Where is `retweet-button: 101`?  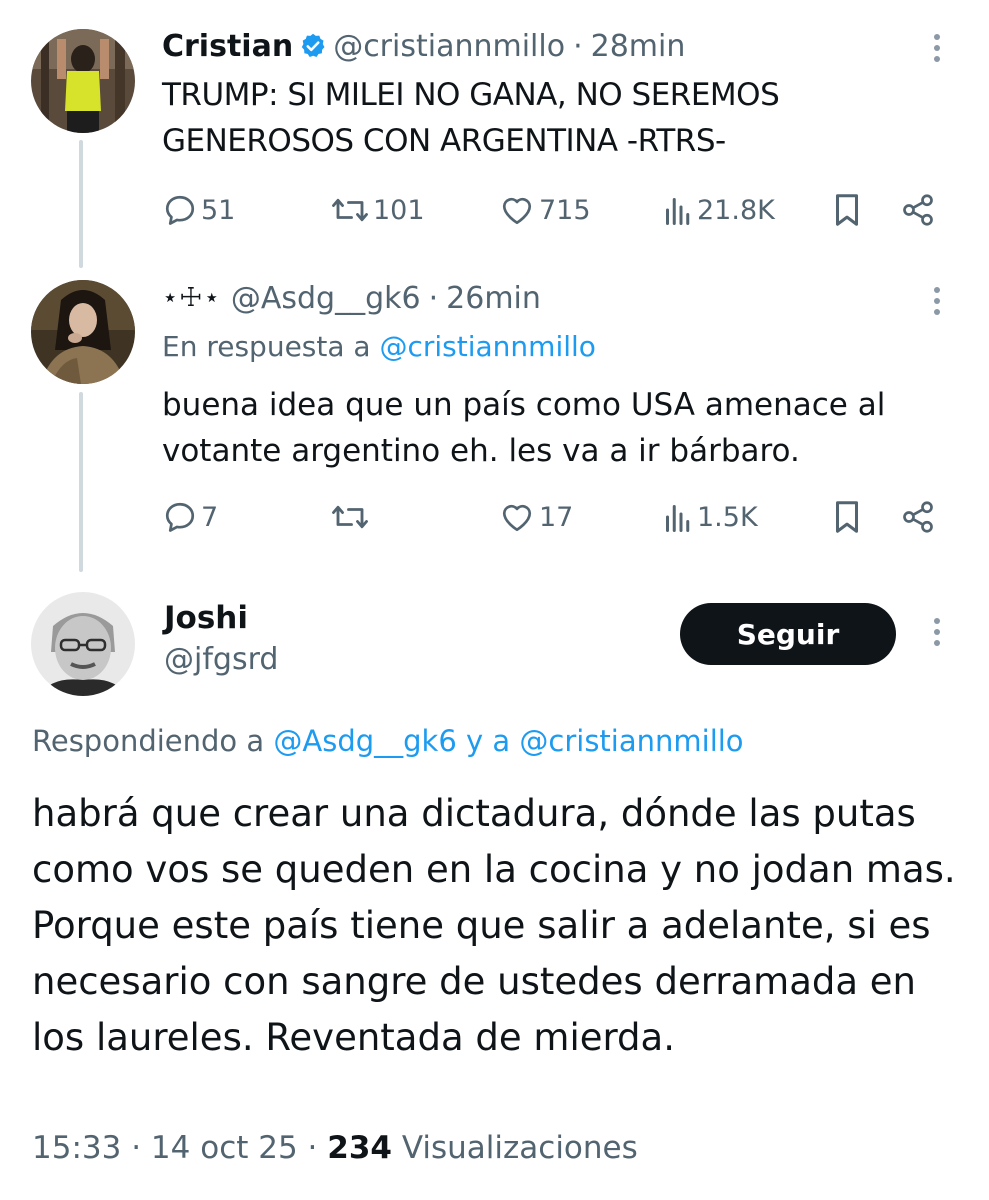 retweet-button: 101 is located at coordinates (377, 210).